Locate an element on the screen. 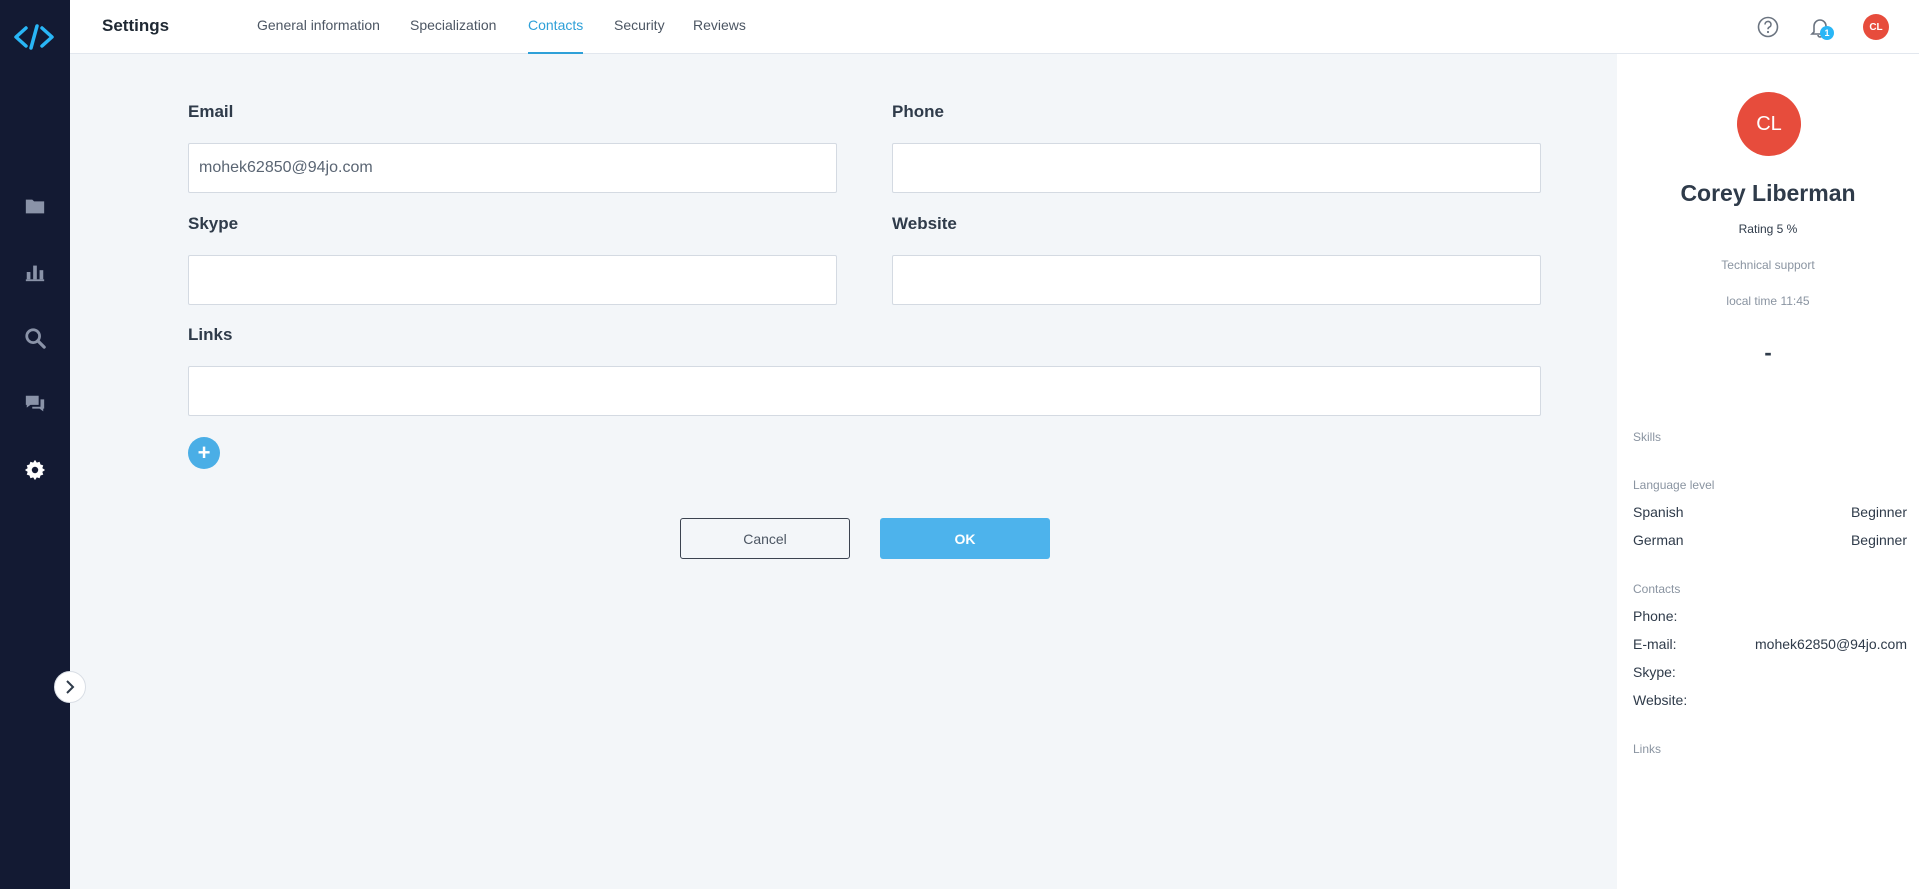 This screenshot has width=1919, height=889. links-field is located at coordinates (864, 391).